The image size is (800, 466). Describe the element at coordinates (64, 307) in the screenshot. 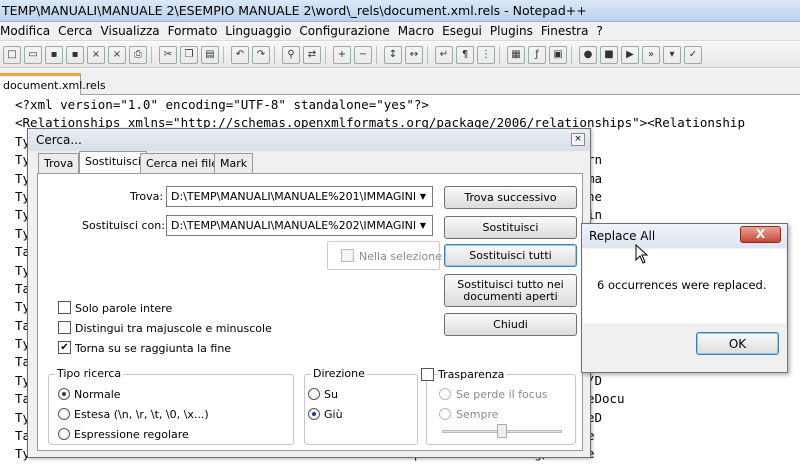

I see `solo-parole-intere-checkbox` at that location.